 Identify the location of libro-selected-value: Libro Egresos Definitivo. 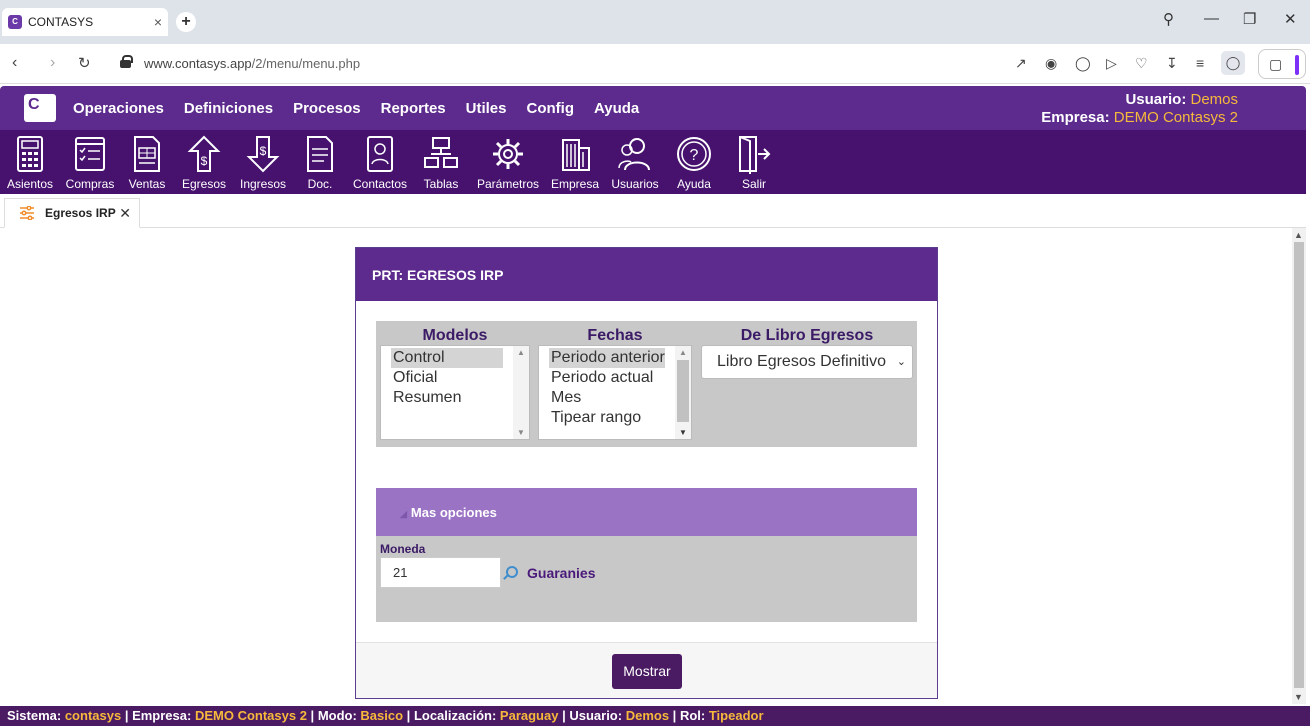
(801, 361).